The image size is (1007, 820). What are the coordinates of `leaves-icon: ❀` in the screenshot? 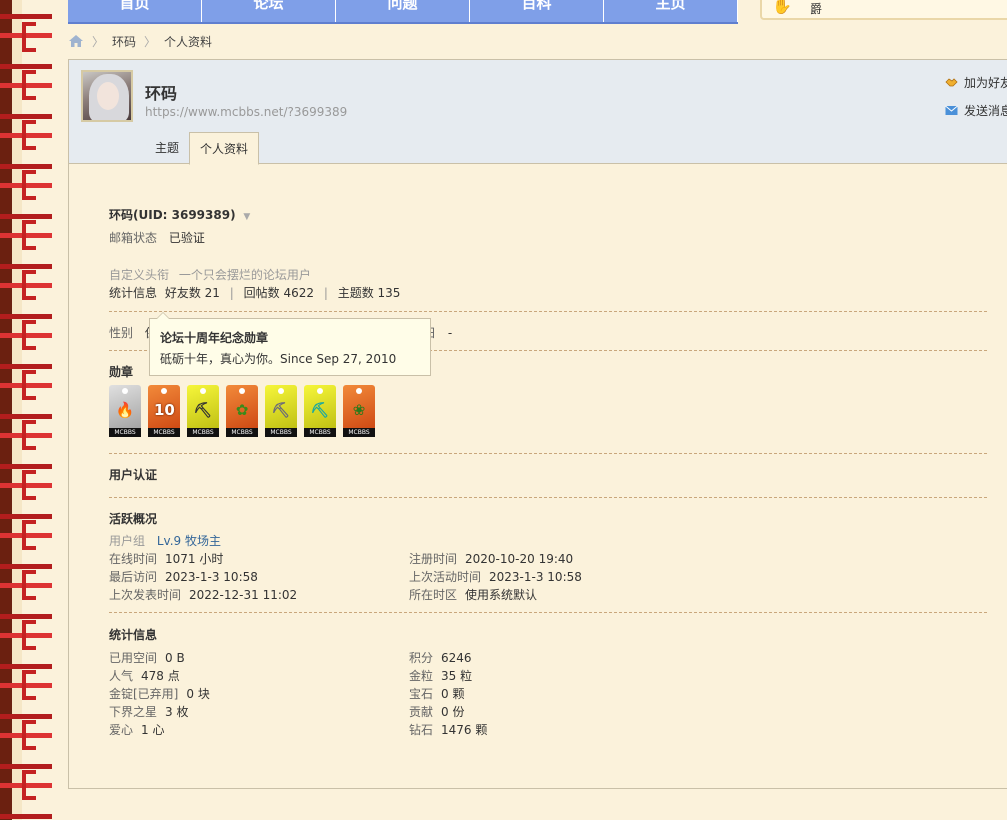 It's located at (359, 410).